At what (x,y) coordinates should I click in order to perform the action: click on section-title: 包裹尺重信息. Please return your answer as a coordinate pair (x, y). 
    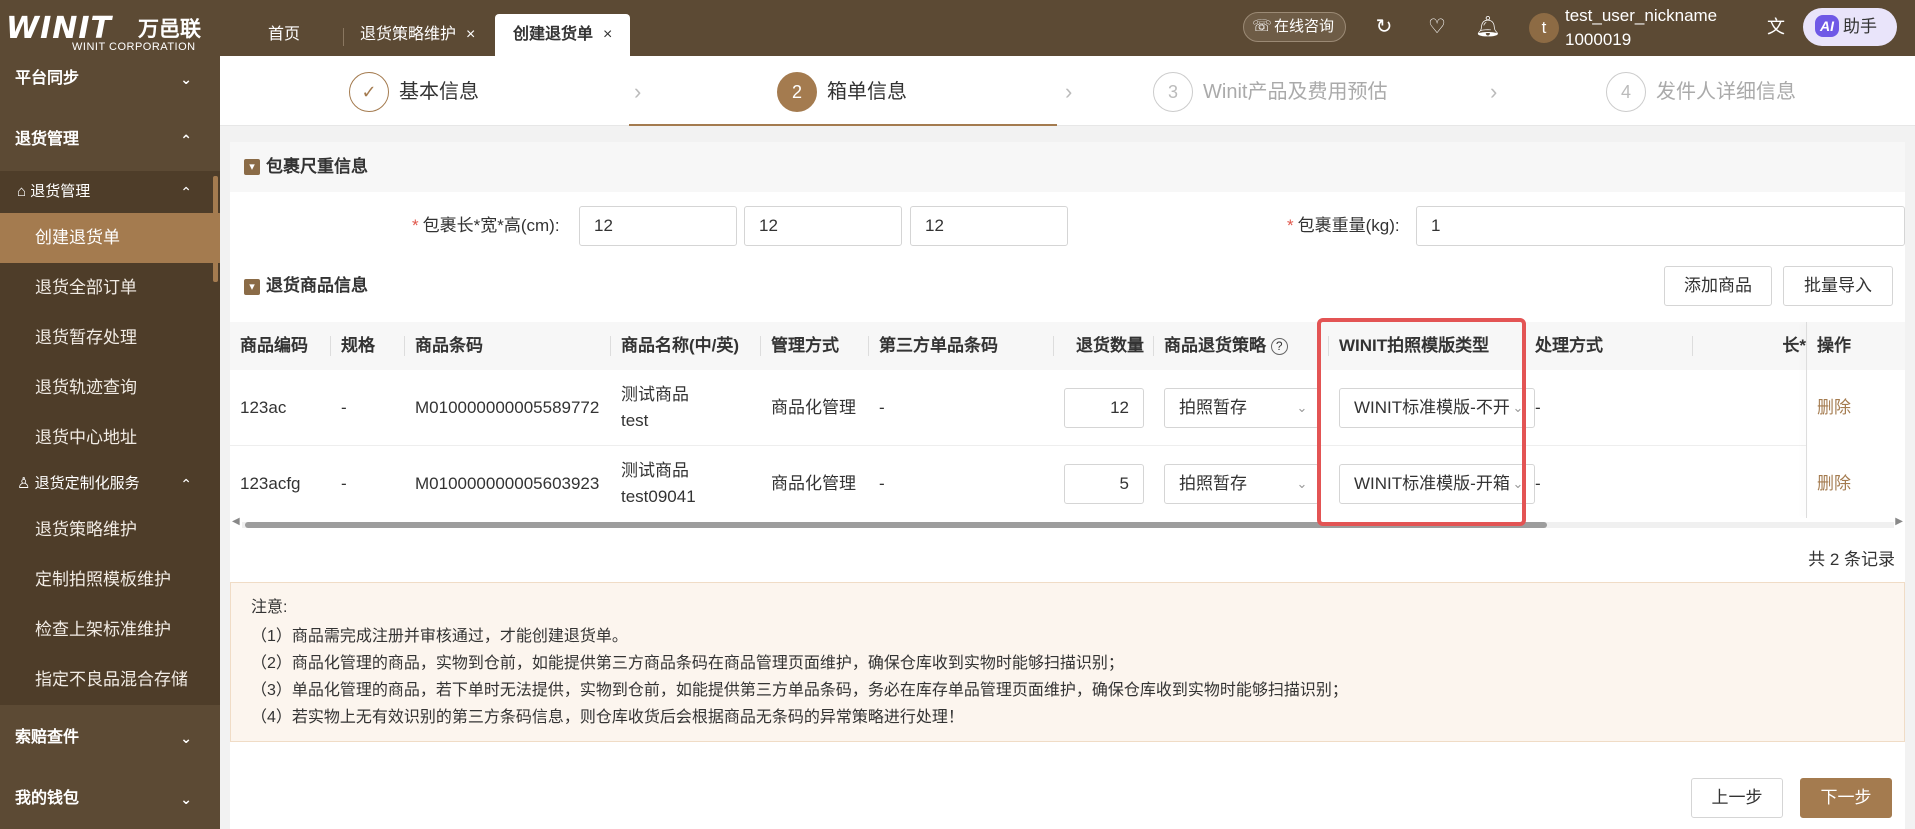
    Looking at the image, I should click on (317, 166).